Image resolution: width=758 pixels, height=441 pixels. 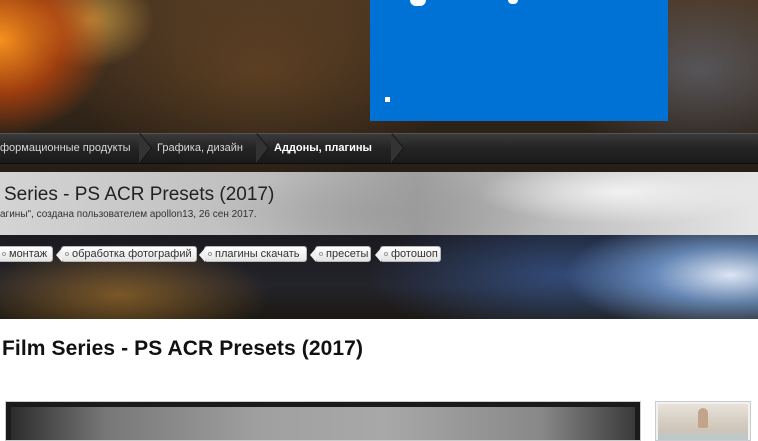 I want to click on post-image, so click(x=323, y=421).